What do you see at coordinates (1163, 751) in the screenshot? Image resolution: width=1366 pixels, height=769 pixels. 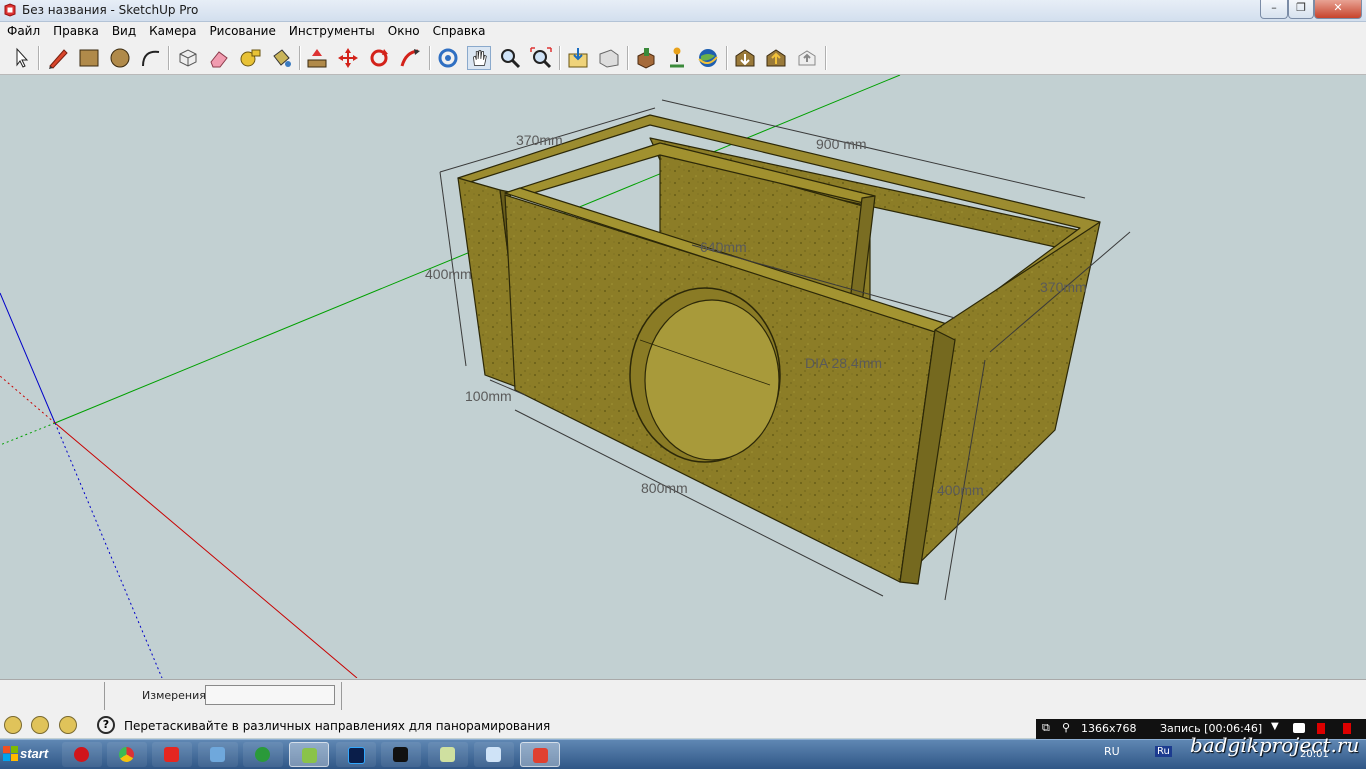 I see `language-switch: Ru` at bounding box center [1163, 751].